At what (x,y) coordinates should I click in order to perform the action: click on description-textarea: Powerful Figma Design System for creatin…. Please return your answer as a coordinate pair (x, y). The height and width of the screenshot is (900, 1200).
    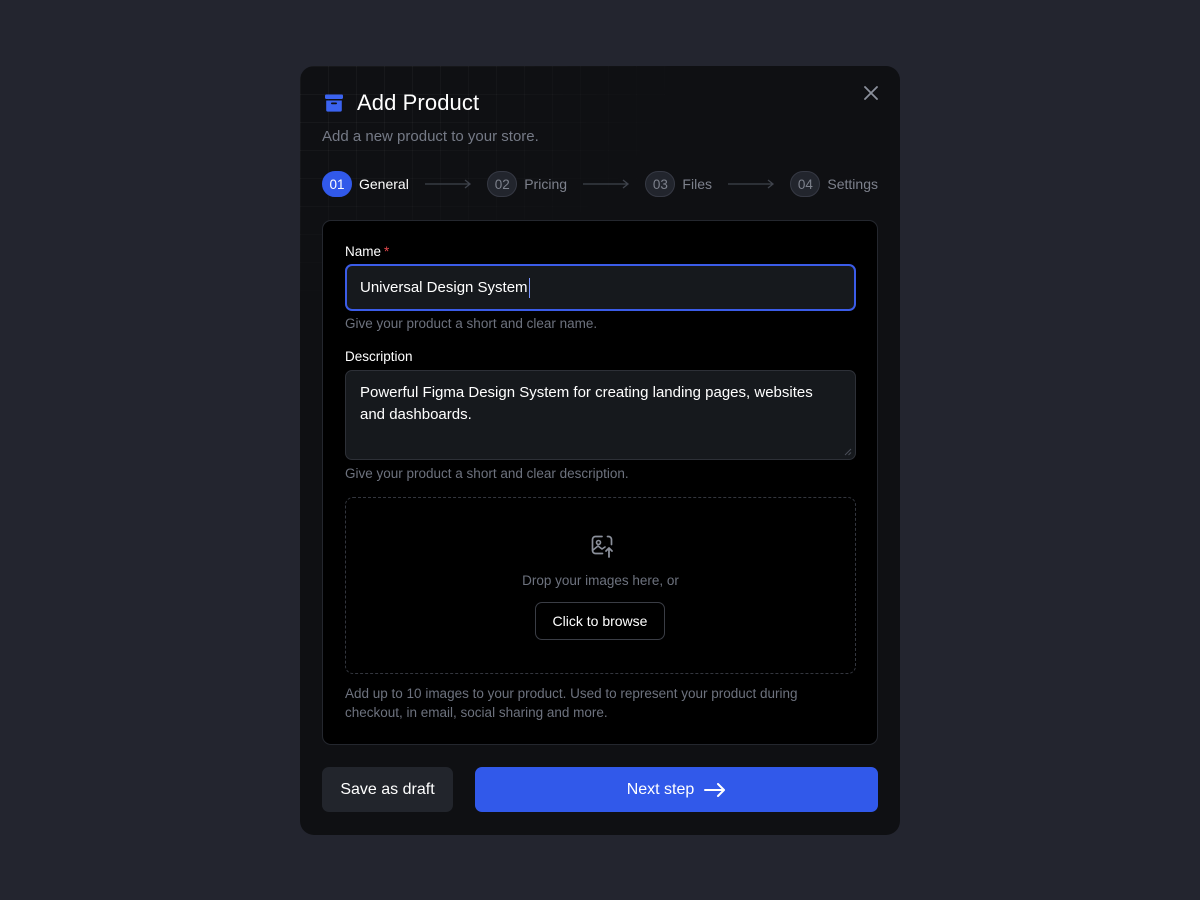
    Looking at the image, I should click on (600, 415).